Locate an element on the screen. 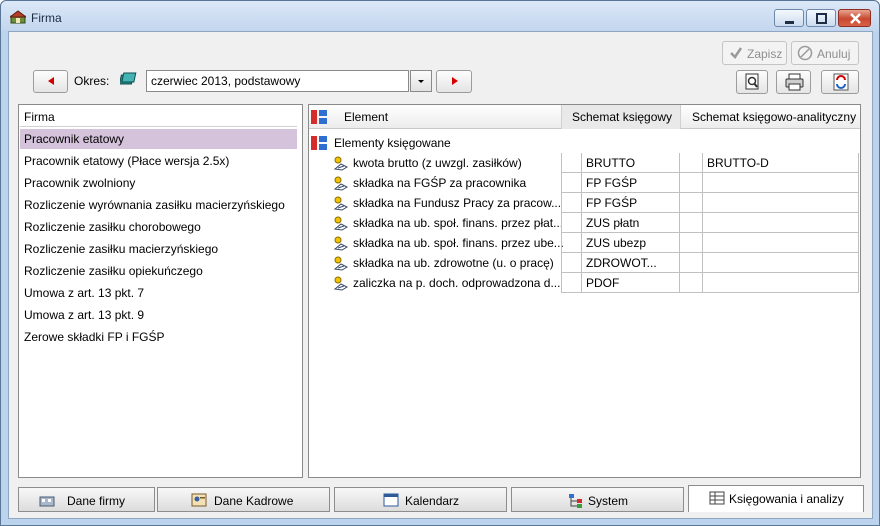 The height and width of the screenshot is (526, 880). row-schemat-cell: PDOF is located at coordinates (631, 283).